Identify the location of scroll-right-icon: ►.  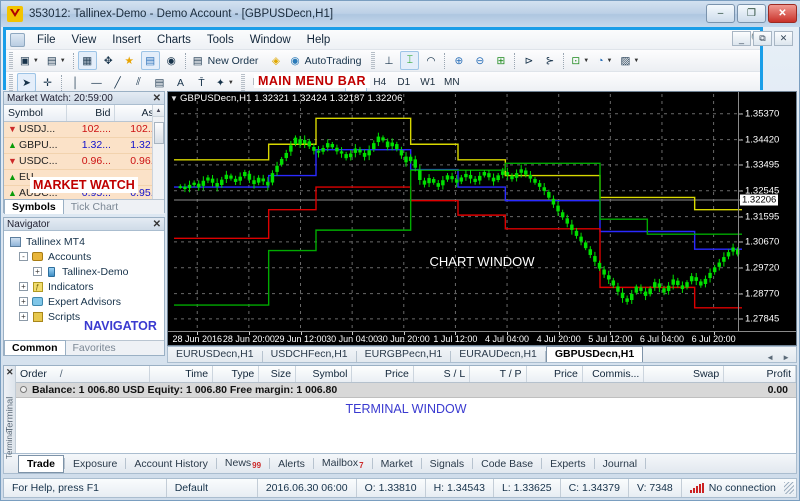
(786, 357).